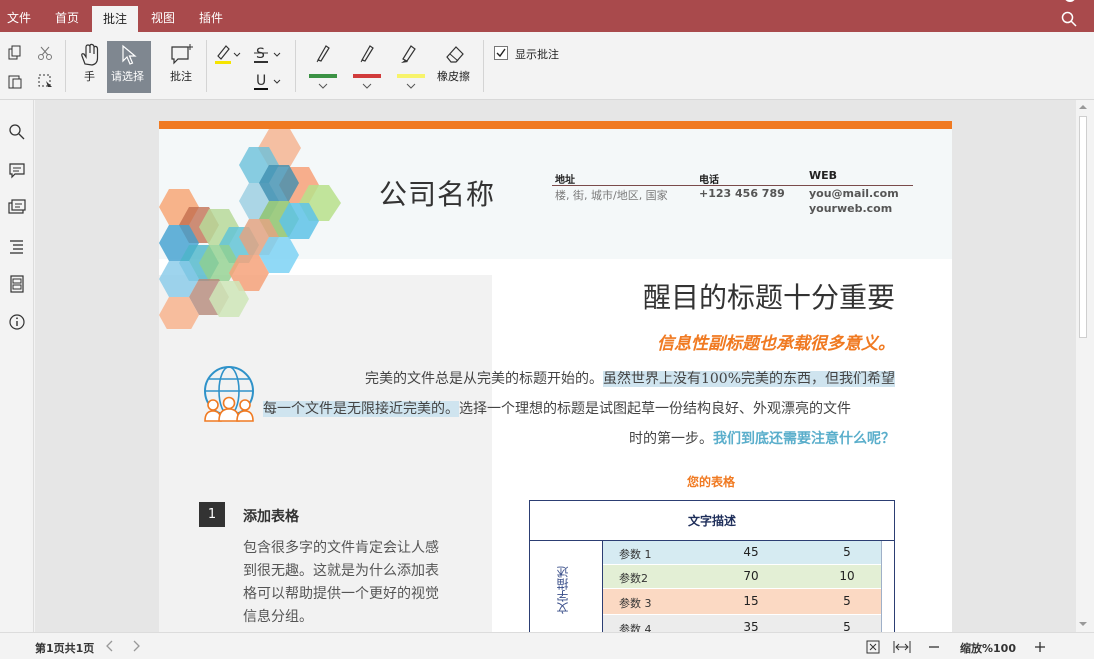 The height and width of the screenshot is (659, 1094). I want to click on phone-header: 电话, so click(709, 180).